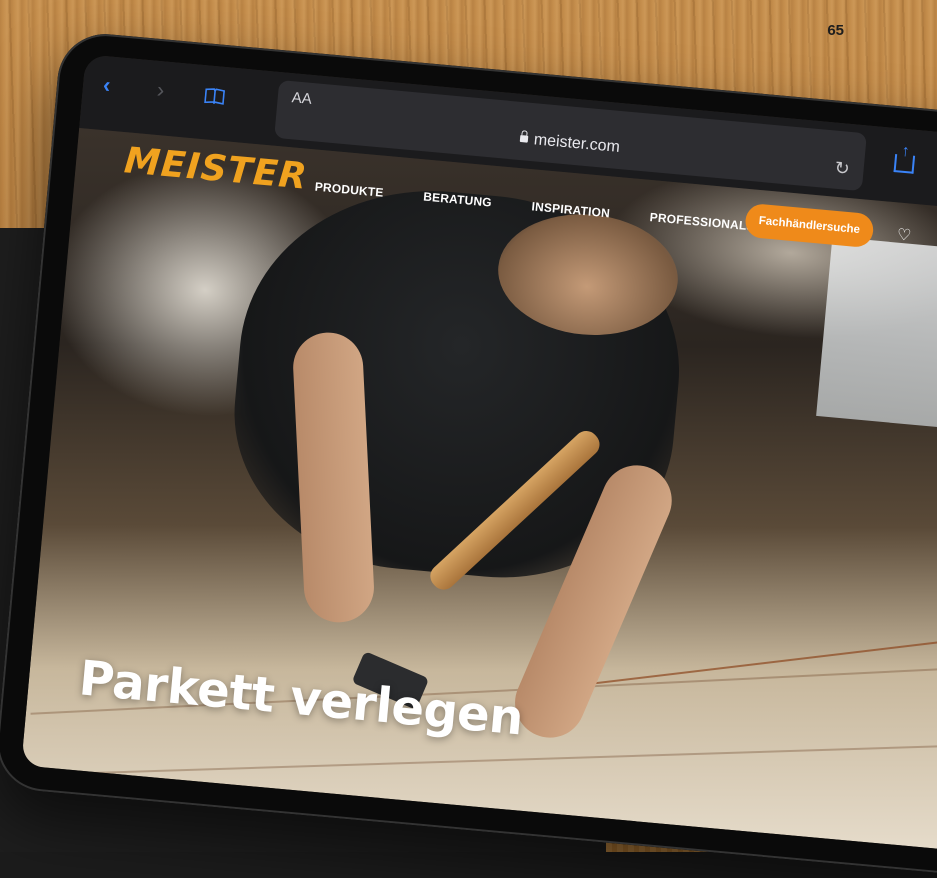 This screenshot has width=937, height=878. Describe the element at coordinates (107, 85) in the screenshot. I see `chevron-left-icon: ‹` at that location.